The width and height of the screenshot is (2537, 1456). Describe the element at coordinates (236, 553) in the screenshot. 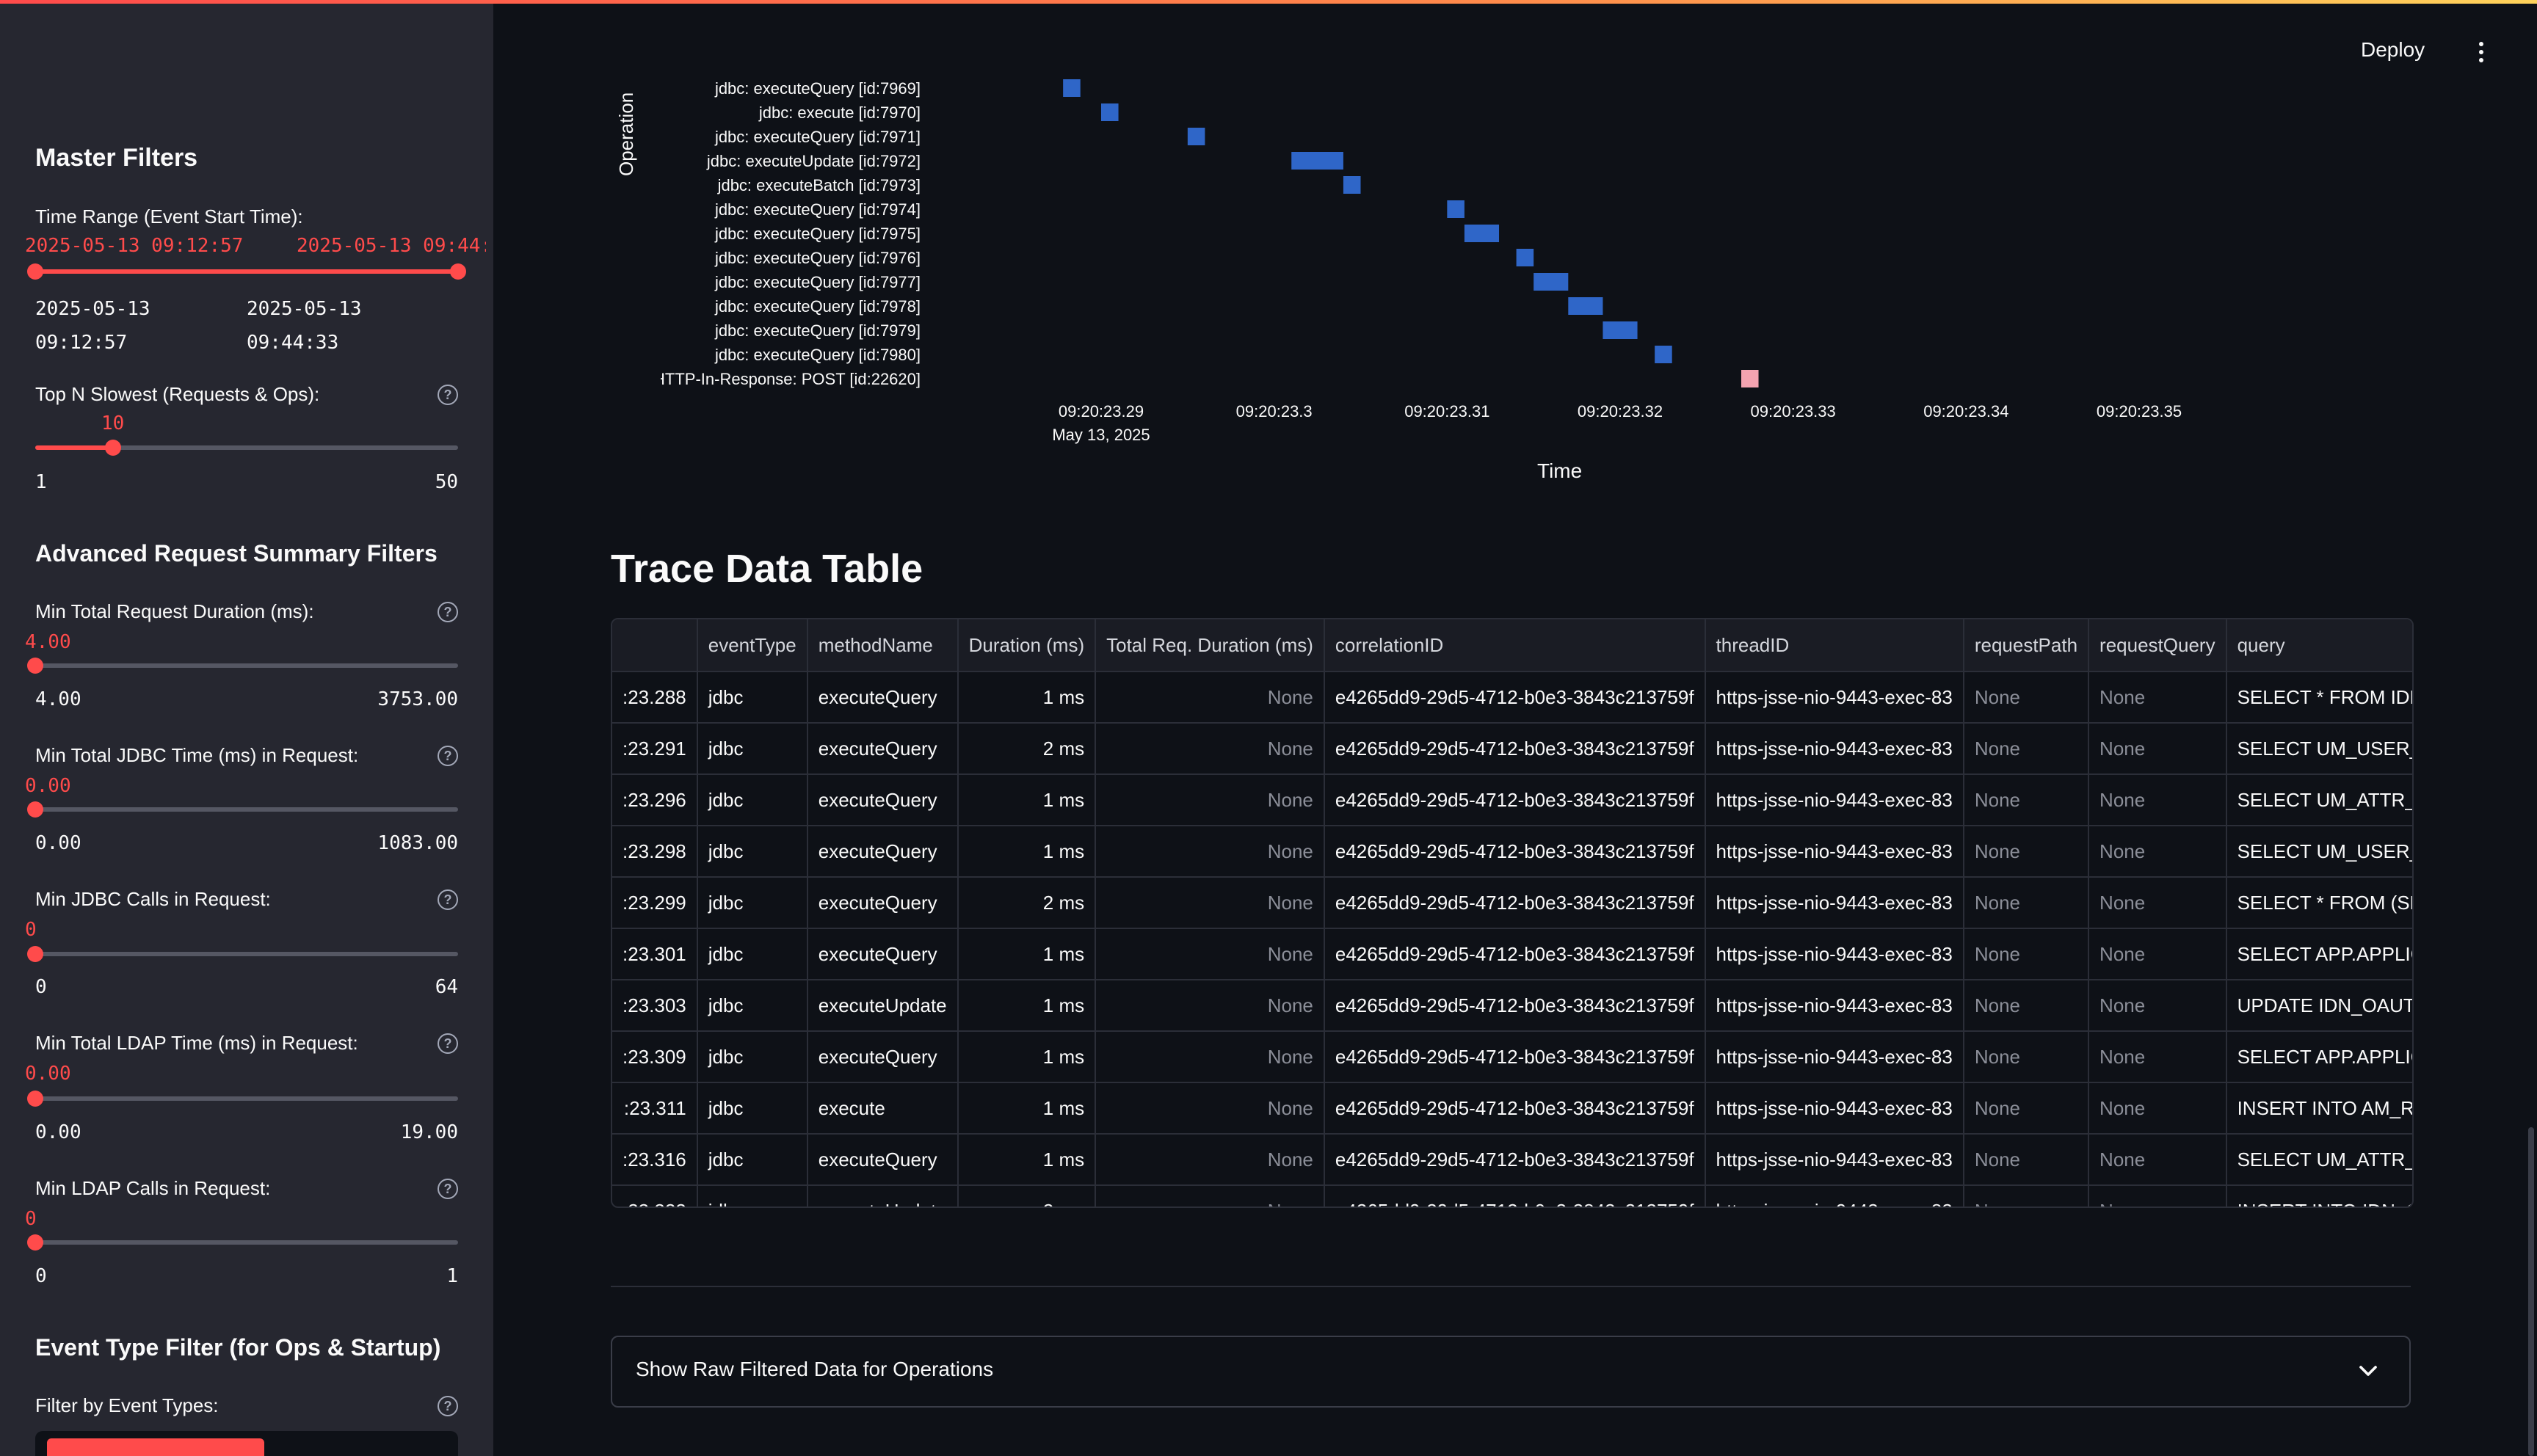

I see `advanced-filters-title: Advanced Request Summary Filters` at that location.